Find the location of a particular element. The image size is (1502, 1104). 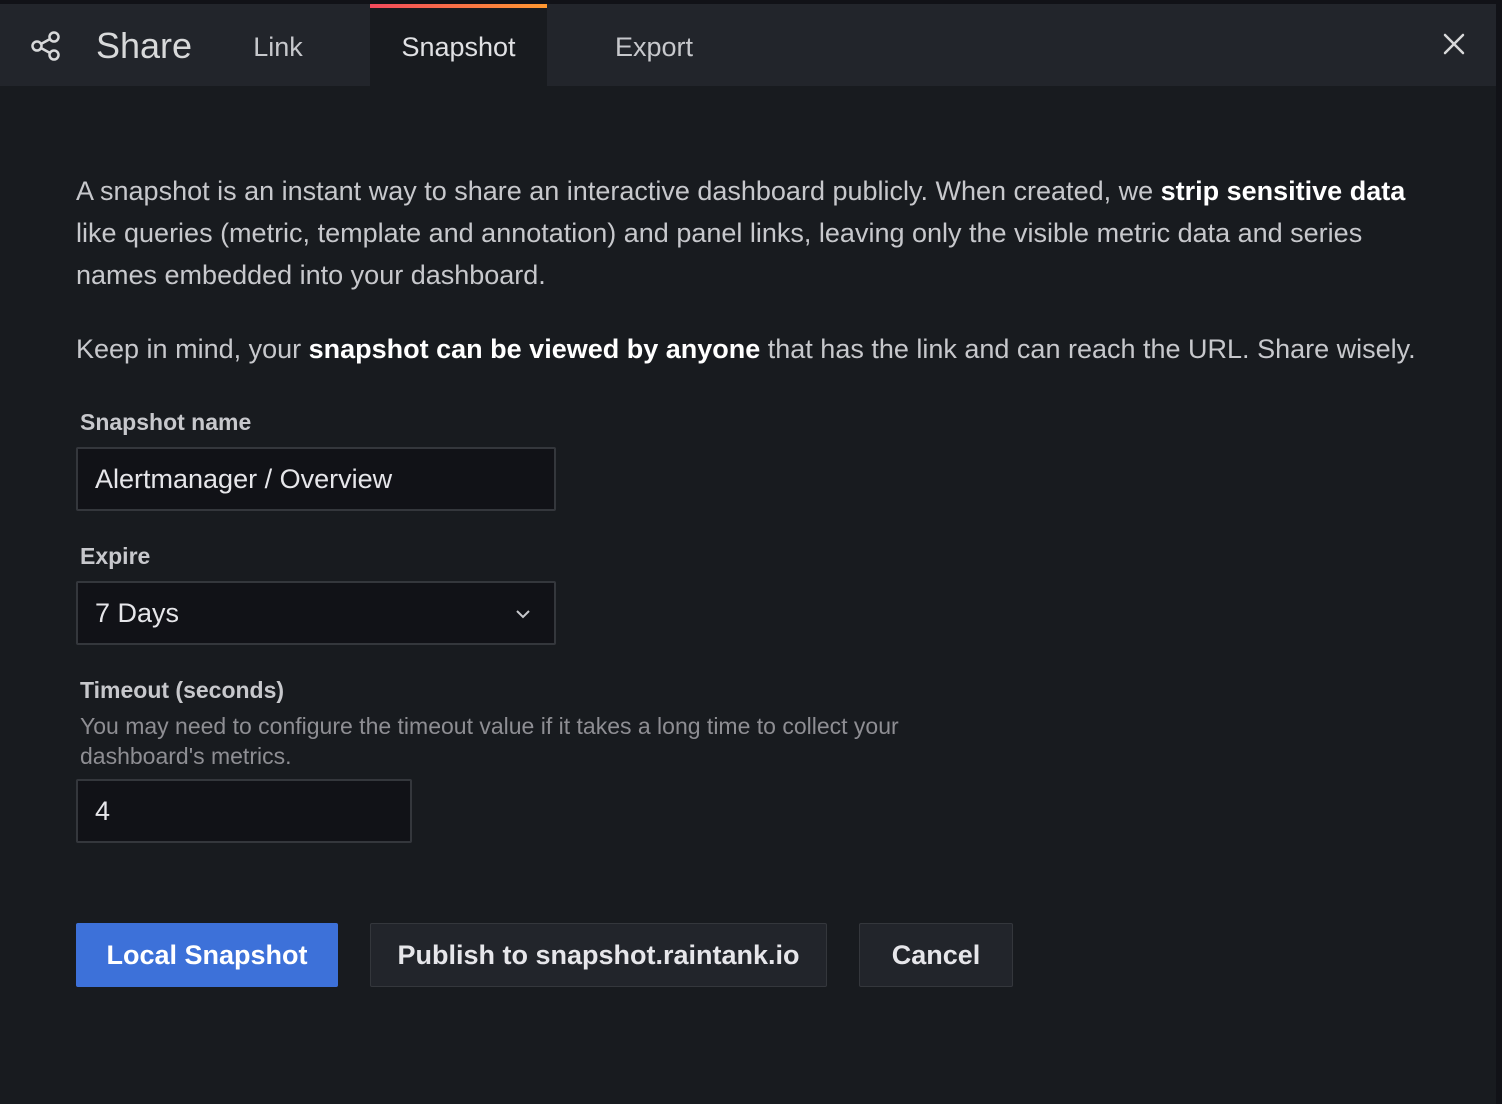

description-text: Keep in mind, your is located at coordinates (192, 349).